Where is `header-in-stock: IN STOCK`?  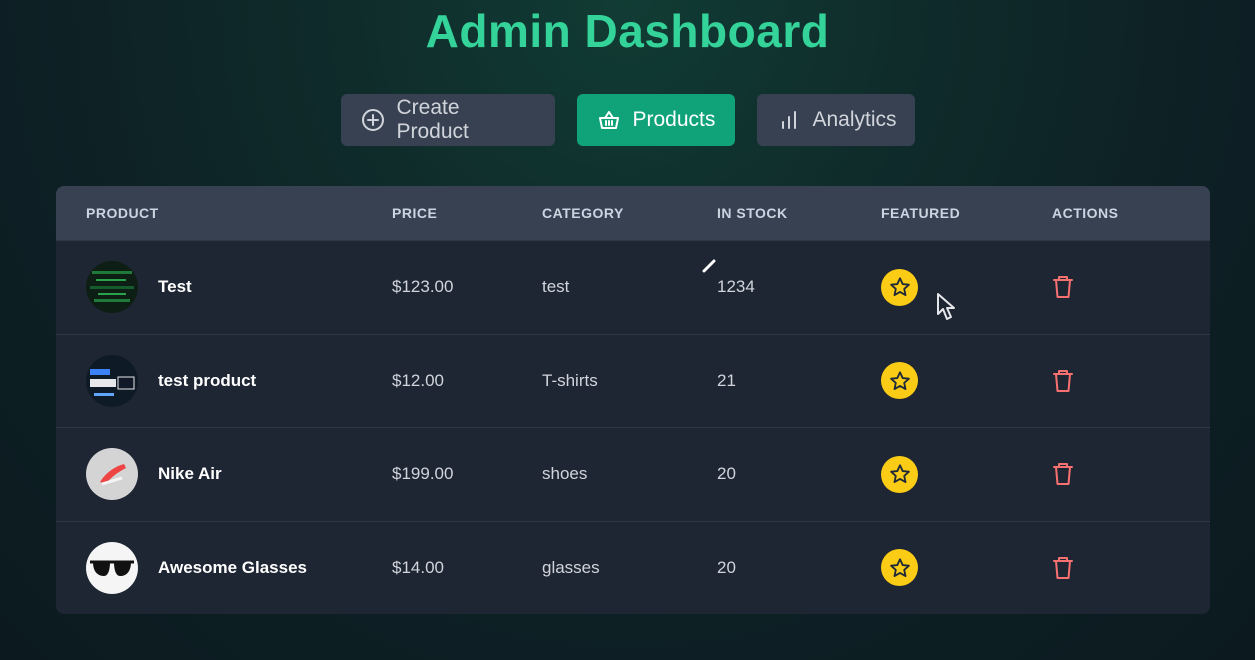
header-in-stock: IN STOCK is located at coordinates (799, 213).